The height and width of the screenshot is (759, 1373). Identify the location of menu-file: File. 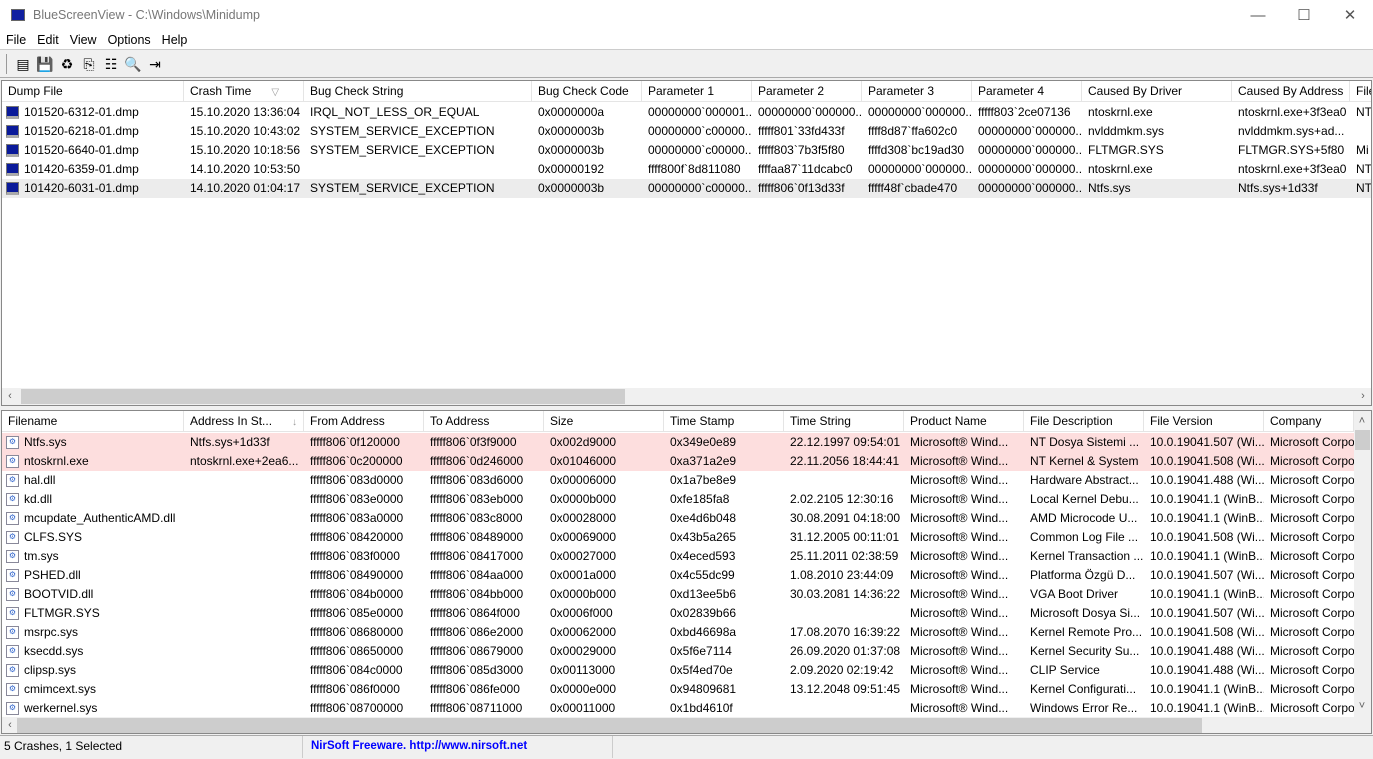
(16, 40).